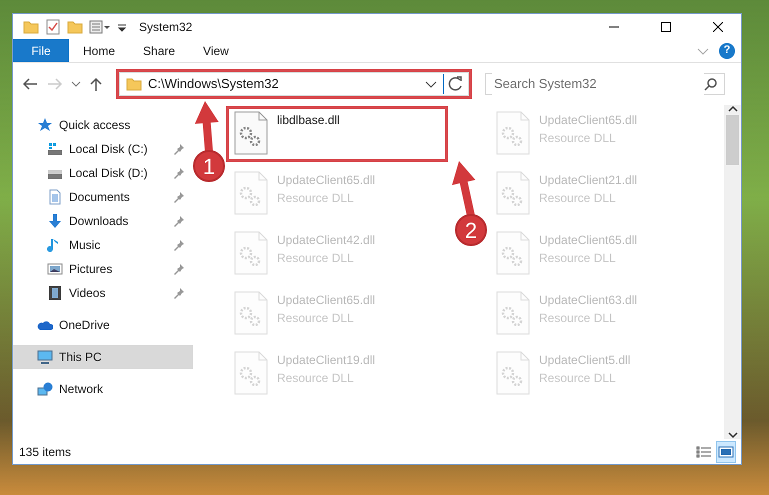  I want to click on help-button: ?, so click(727, 50).